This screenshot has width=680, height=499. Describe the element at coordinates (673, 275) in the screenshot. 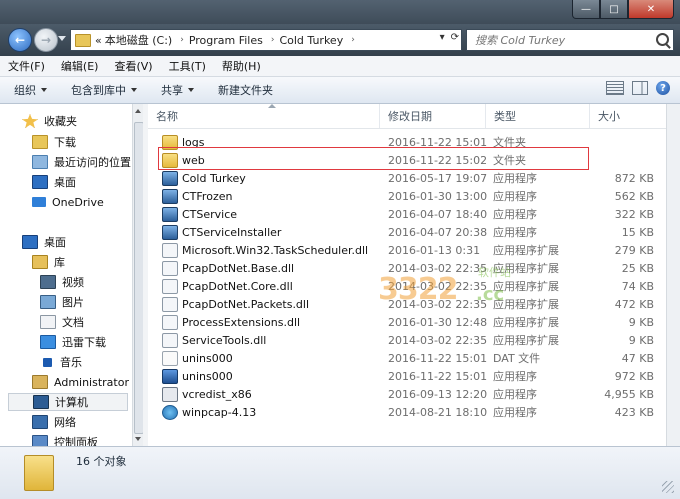

I see `file-list-scrollbar` at that location.